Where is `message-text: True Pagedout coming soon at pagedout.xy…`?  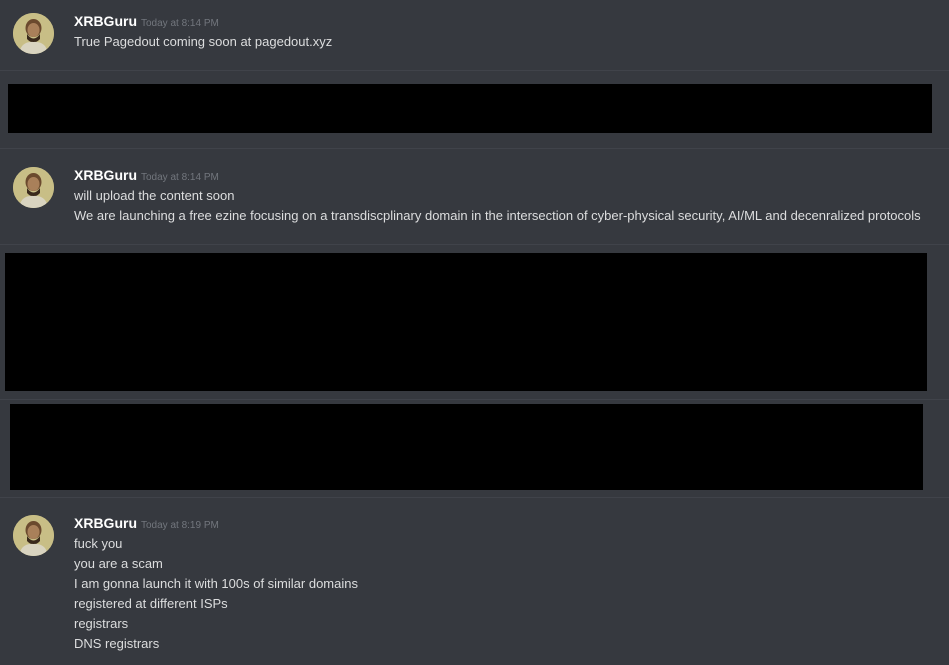
message-text: True Pagedout coming soon at pagedout.xy… is located at coordinates (203, 41).